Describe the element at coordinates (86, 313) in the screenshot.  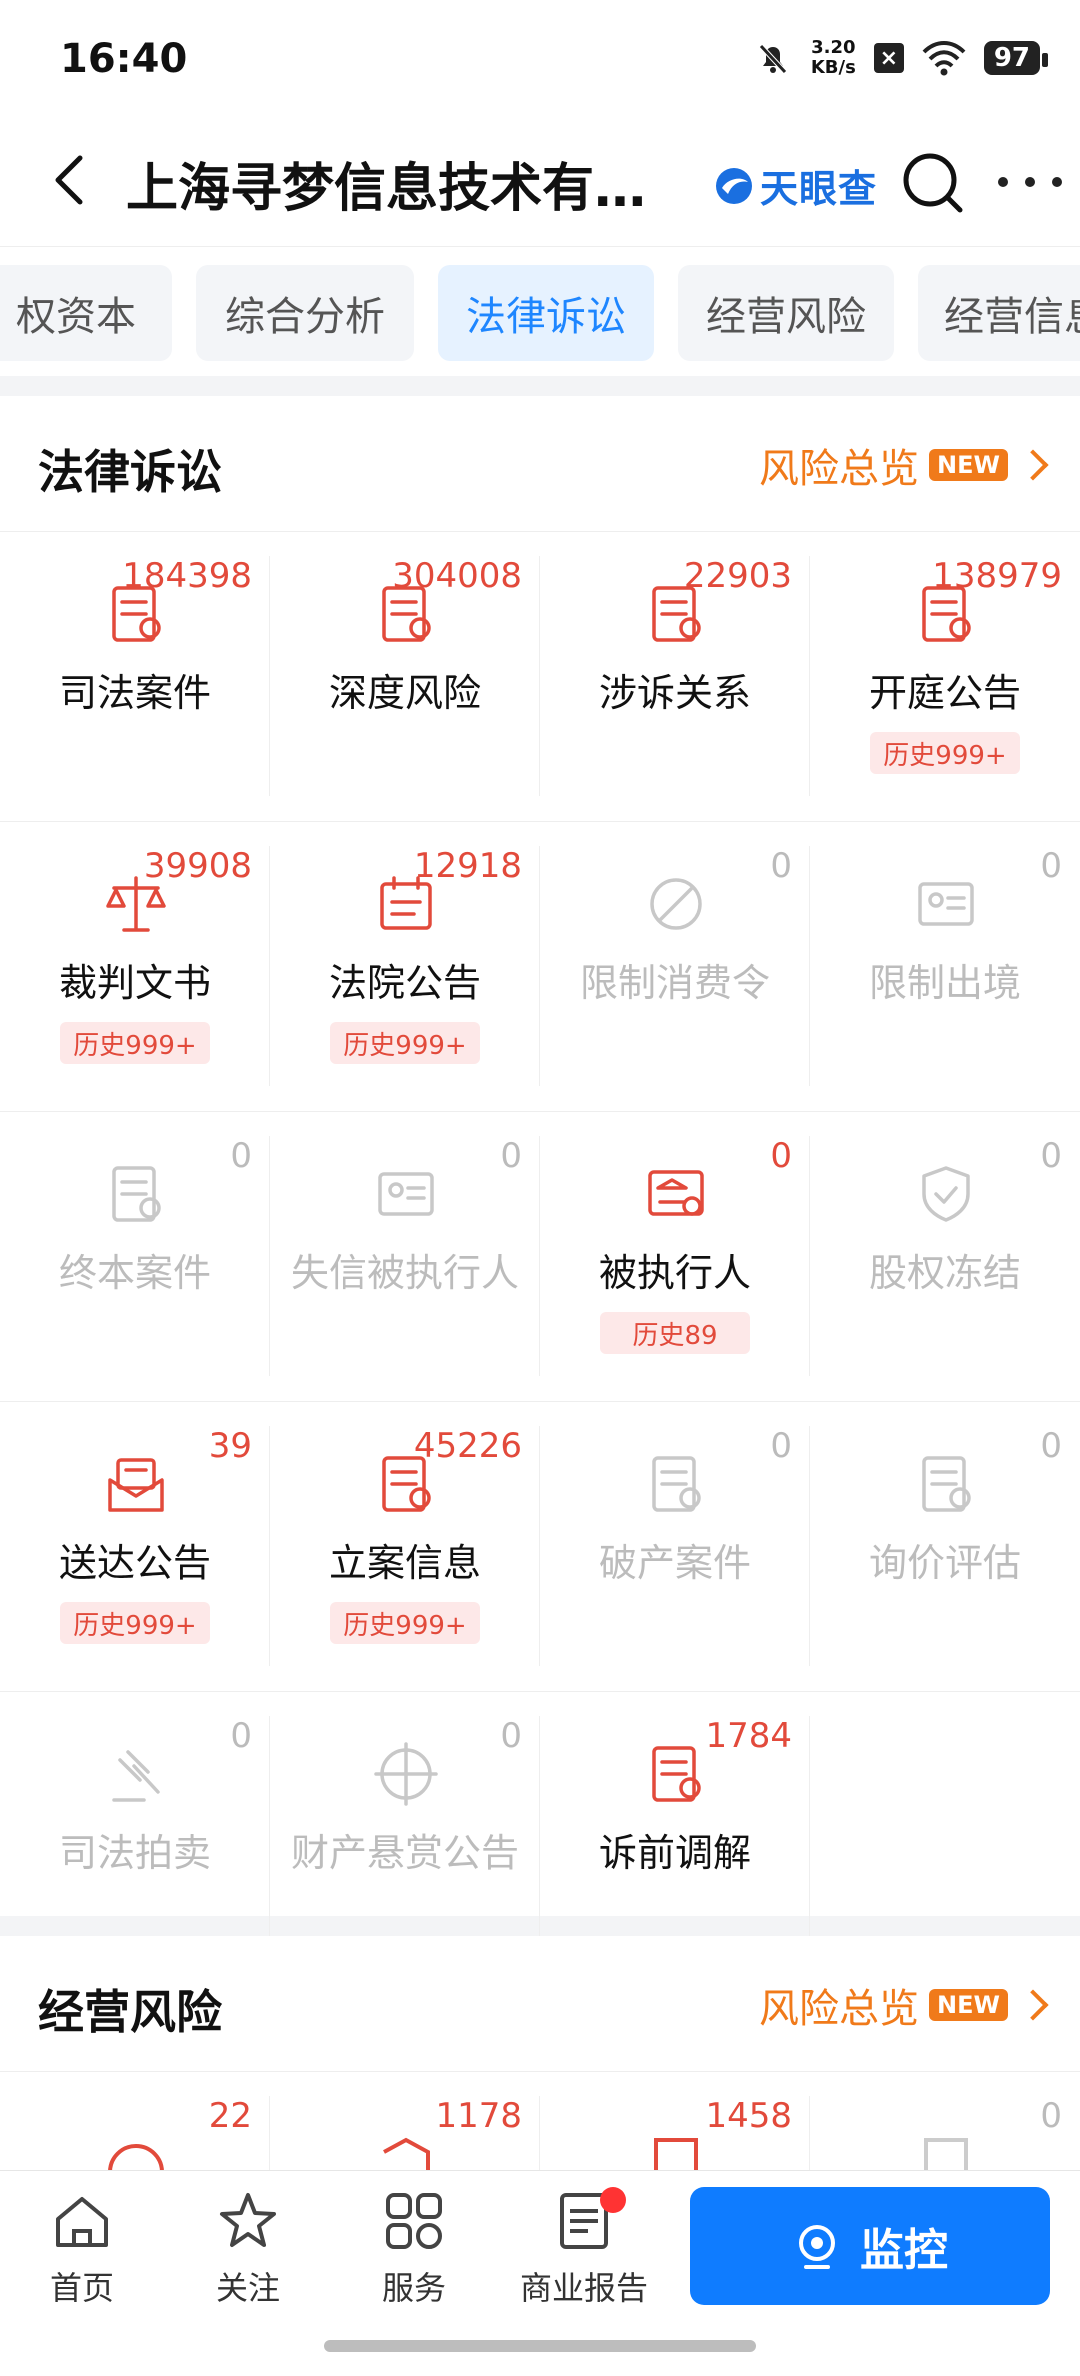
I see `tab-equity-capital: 权资本` at that location.